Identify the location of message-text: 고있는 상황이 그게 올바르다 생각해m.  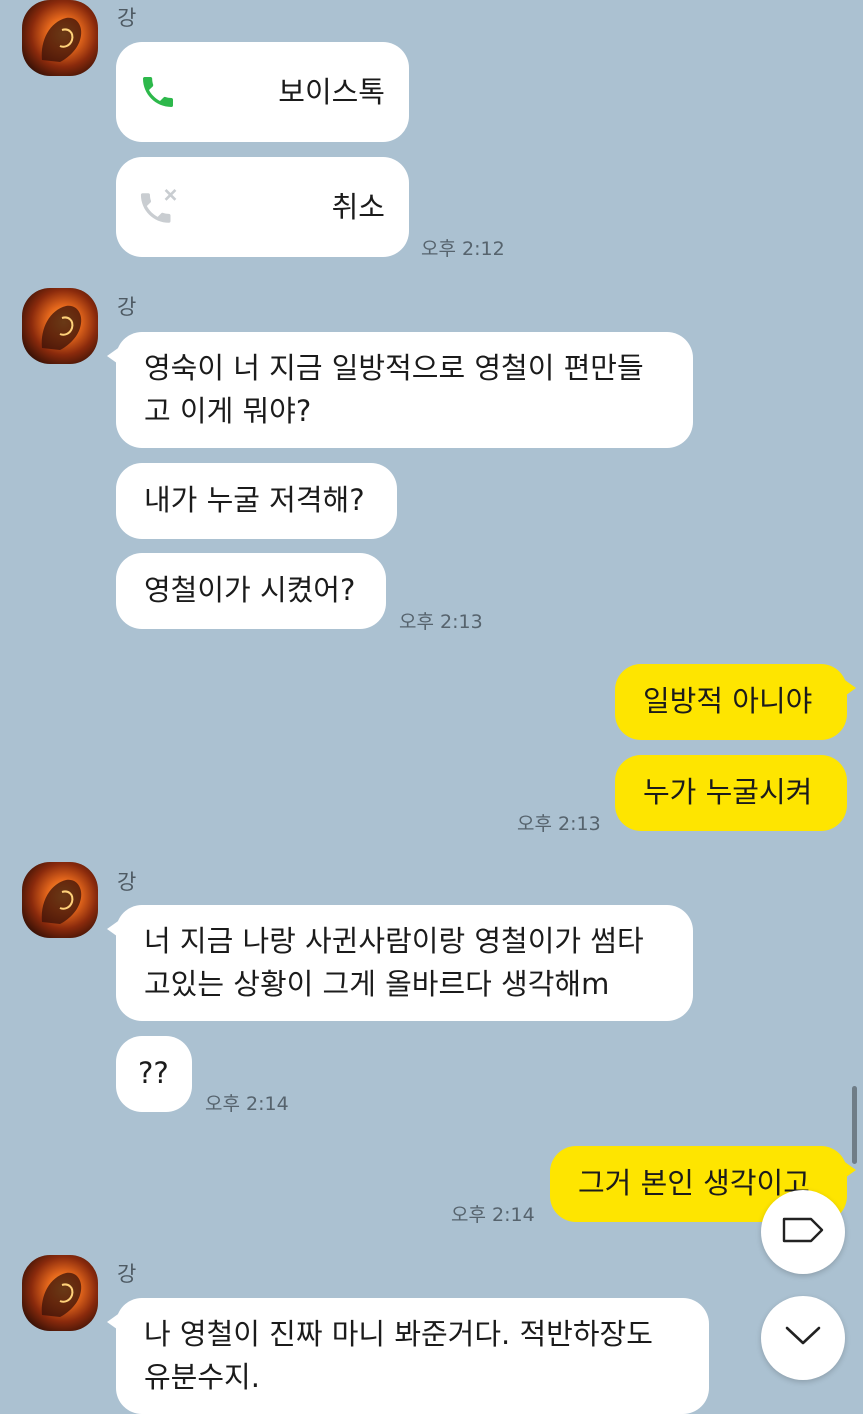
(377, 984).